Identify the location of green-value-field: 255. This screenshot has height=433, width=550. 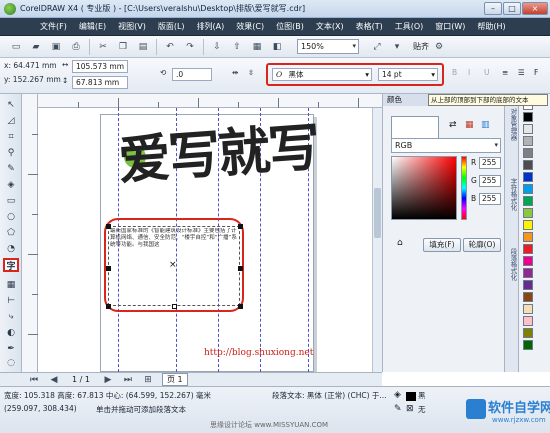
(490, 181).